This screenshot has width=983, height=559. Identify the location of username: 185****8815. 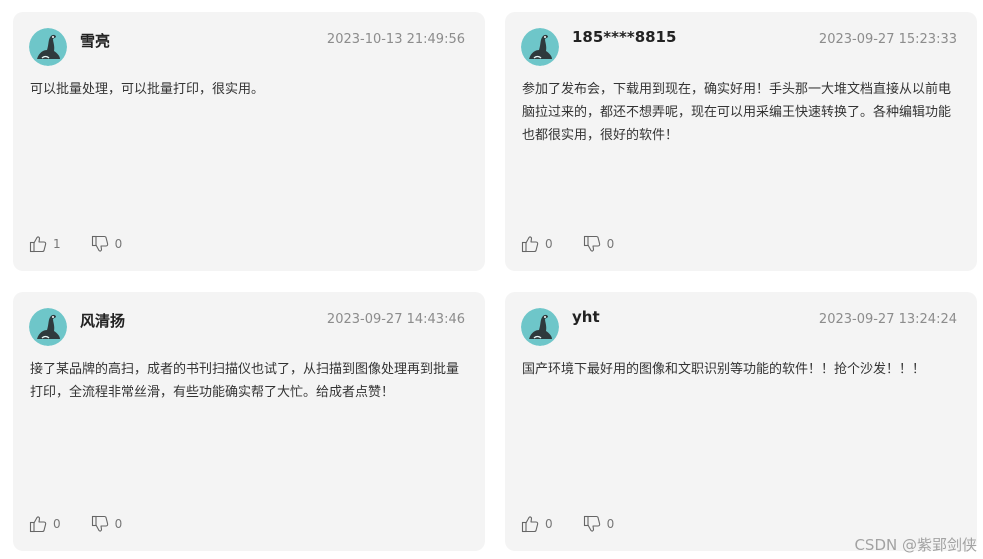
(624, 37).